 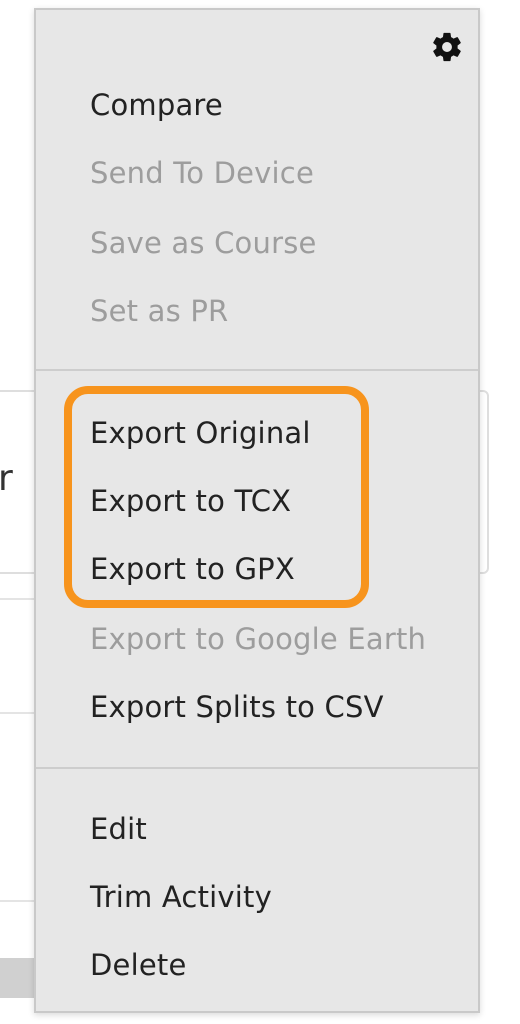 I want to click on menu-item-save-as-course: Save as Course, so click(x=203, y=243).